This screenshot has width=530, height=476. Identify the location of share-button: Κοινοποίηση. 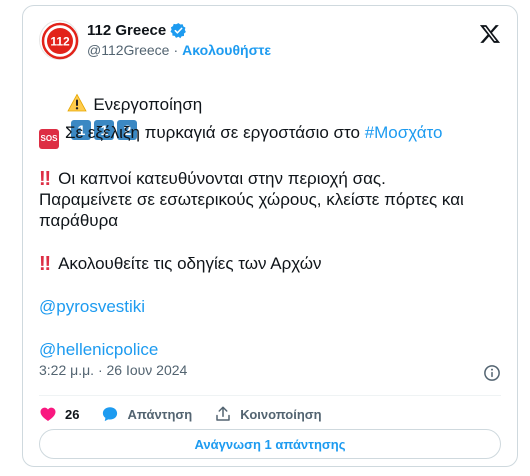
(268, 414).